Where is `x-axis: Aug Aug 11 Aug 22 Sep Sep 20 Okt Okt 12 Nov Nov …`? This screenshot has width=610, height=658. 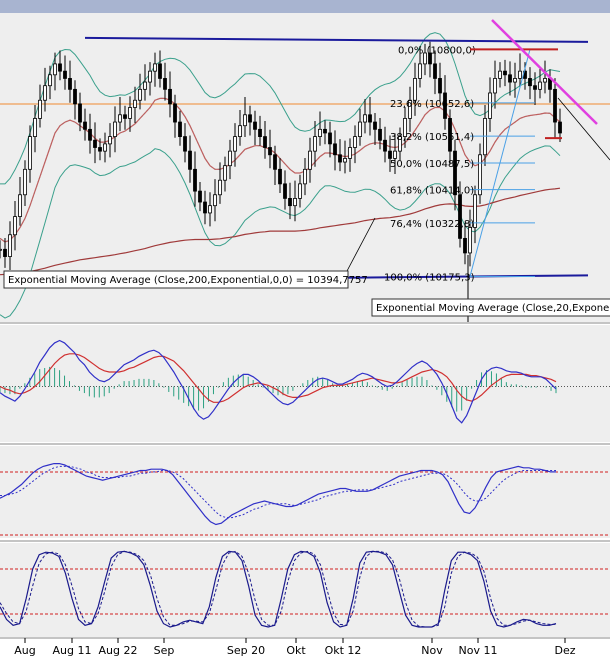 x-axis: Aug Aug 11 Aug 22 Sep Sep 20 Okt Okt 12 Nov Nov … is located at coordinates (295, 647).